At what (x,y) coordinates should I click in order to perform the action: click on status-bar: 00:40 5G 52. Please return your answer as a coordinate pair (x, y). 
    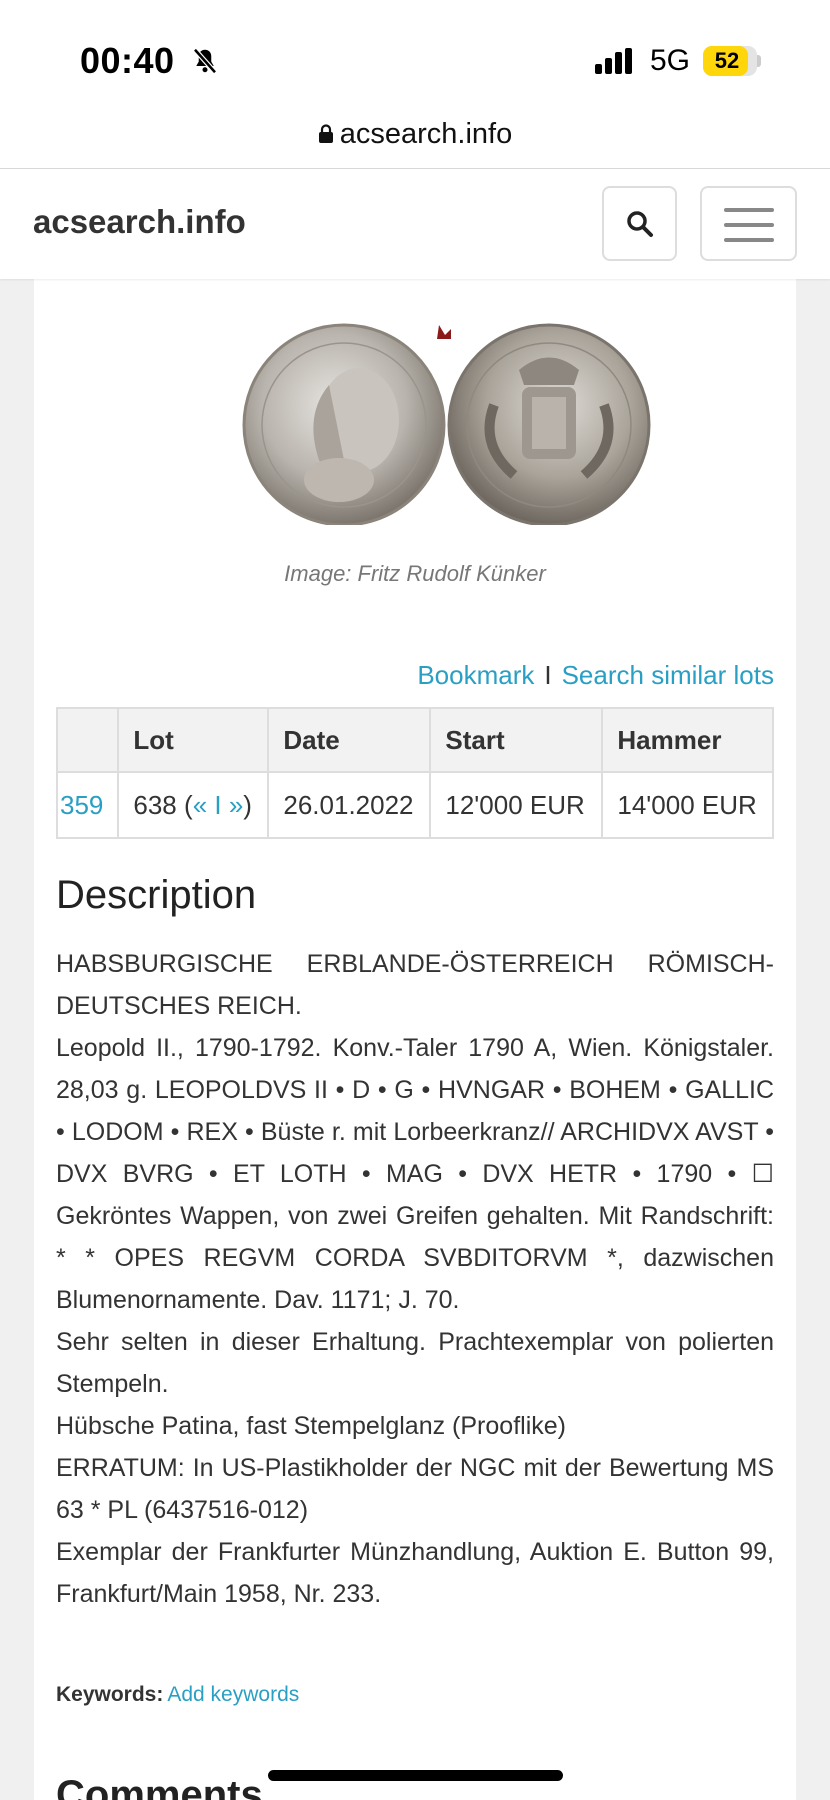
    Looking at the image, I should click on (415, 60).